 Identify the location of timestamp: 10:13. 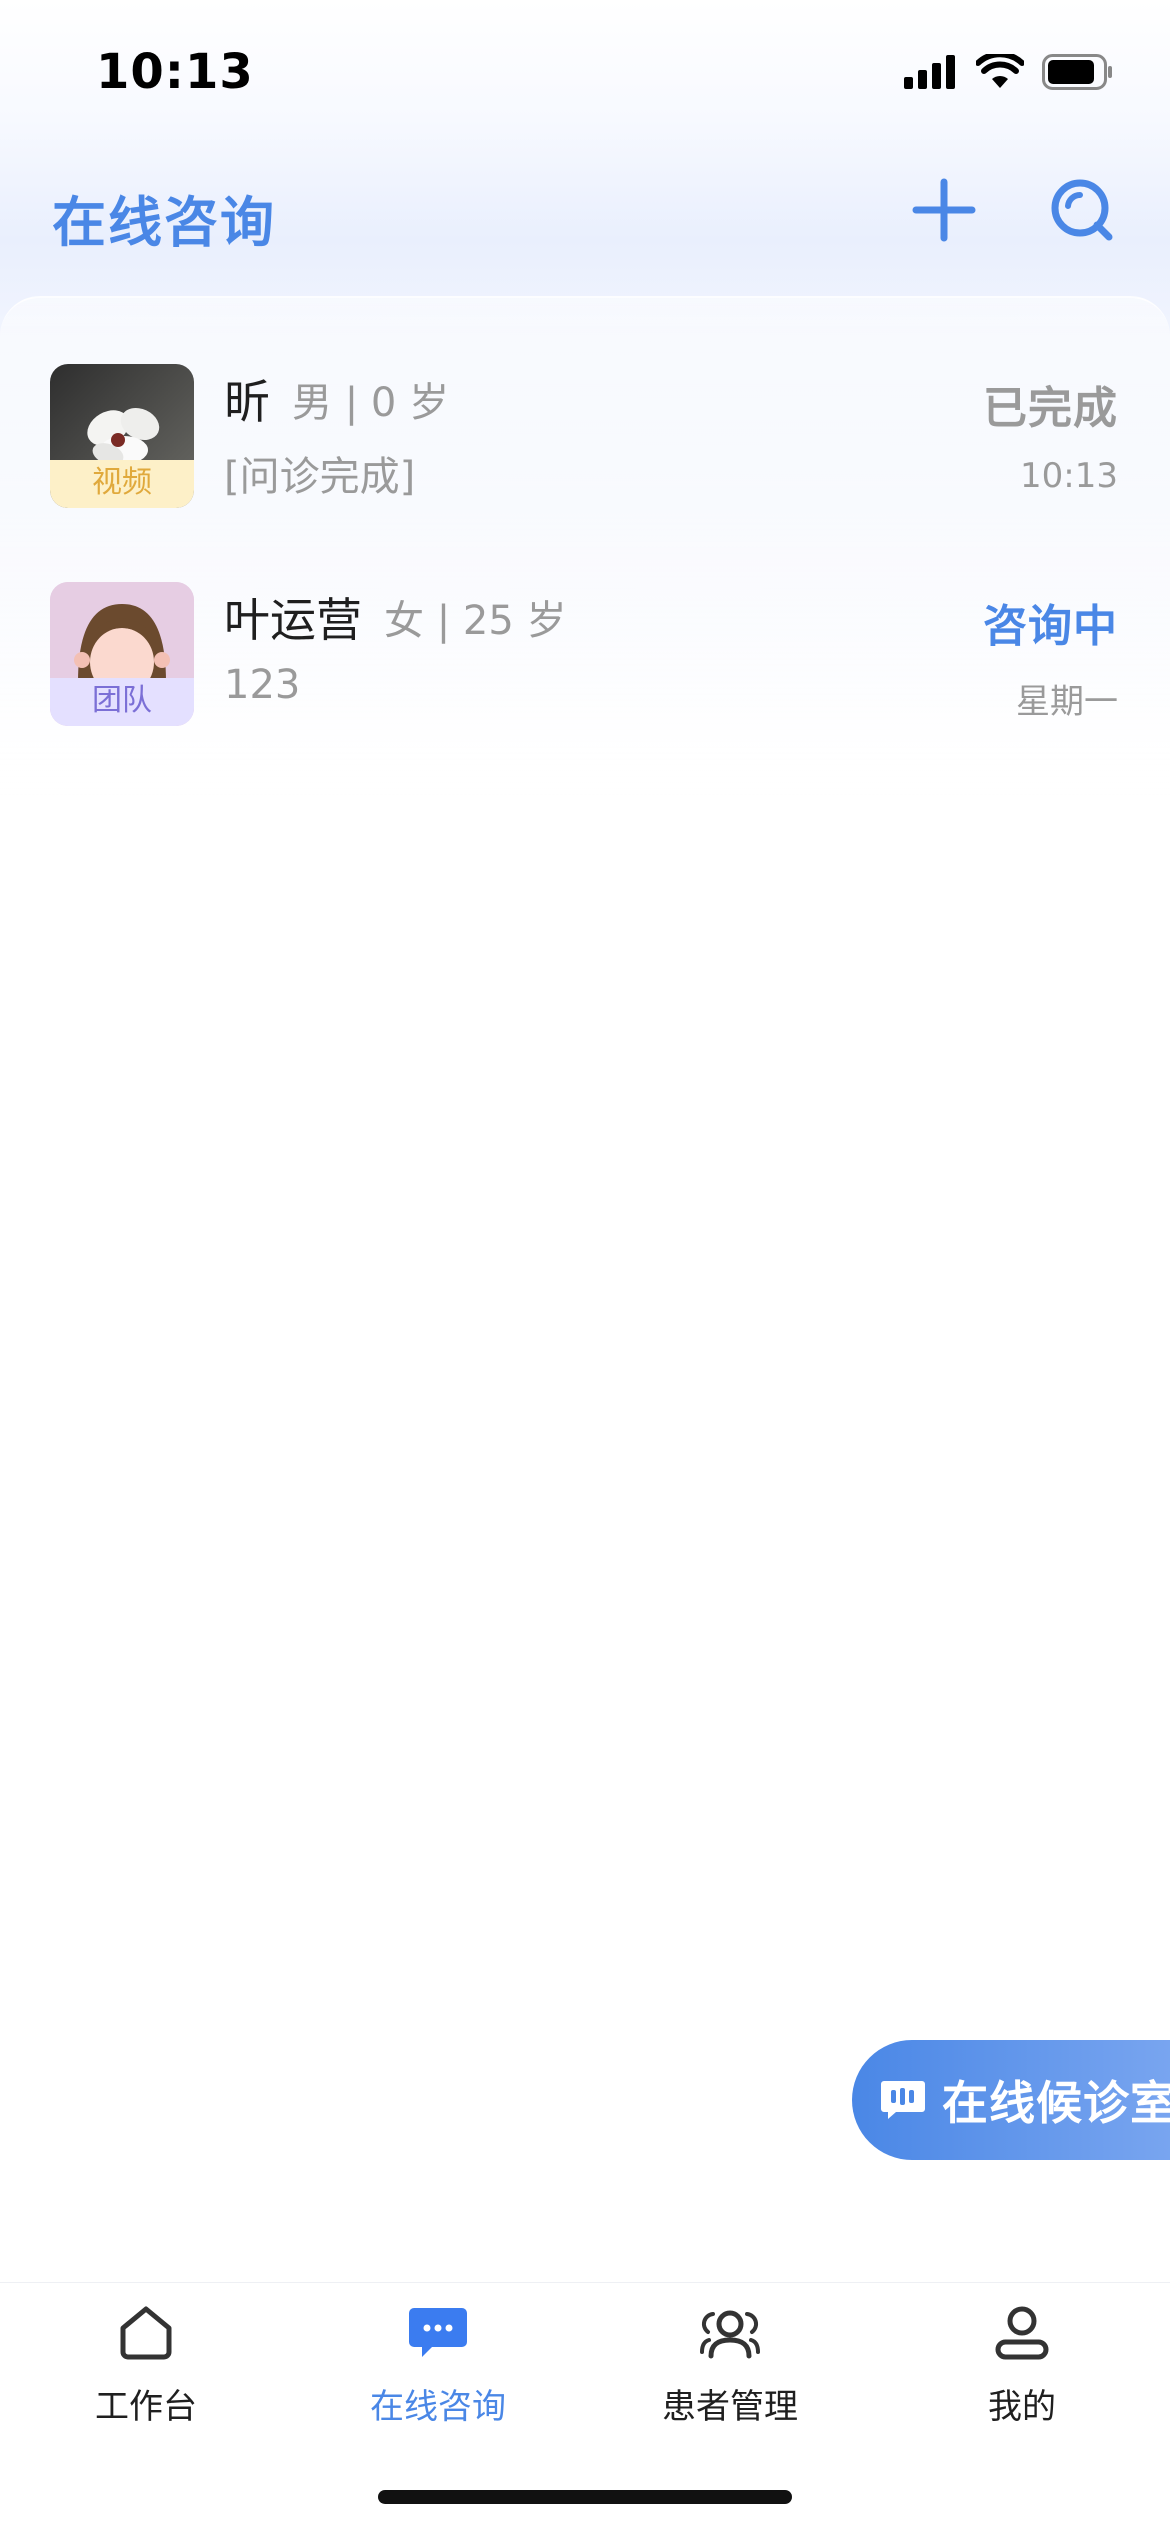
(1069, 476).